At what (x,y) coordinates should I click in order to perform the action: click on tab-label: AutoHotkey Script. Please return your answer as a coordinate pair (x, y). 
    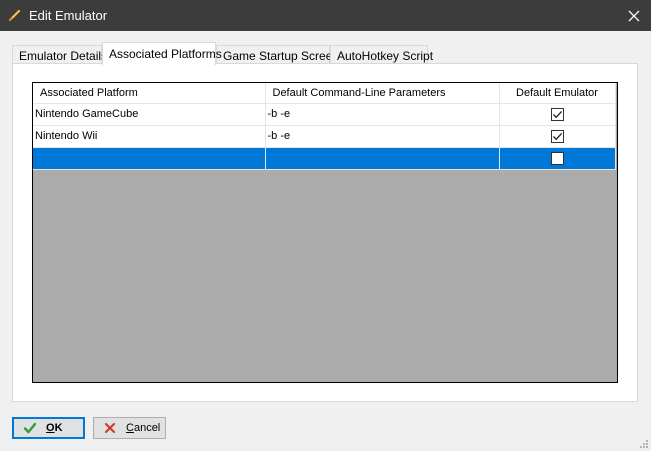
    Looking at the image, I should click on (385, 56).